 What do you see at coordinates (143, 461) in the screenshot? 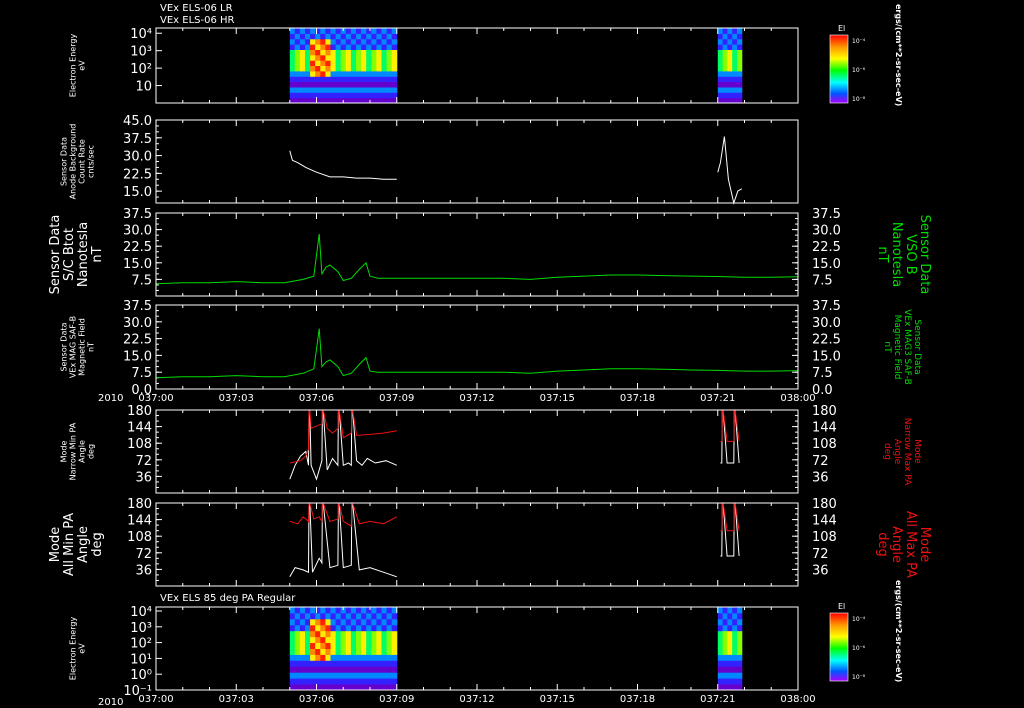
I see `y-tick-label: 72` at bounding box center [143, 461].